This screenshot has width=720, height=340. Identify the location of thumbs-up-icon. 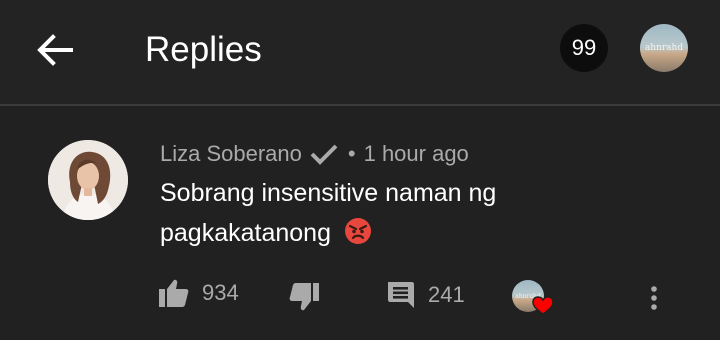
(174, 293).